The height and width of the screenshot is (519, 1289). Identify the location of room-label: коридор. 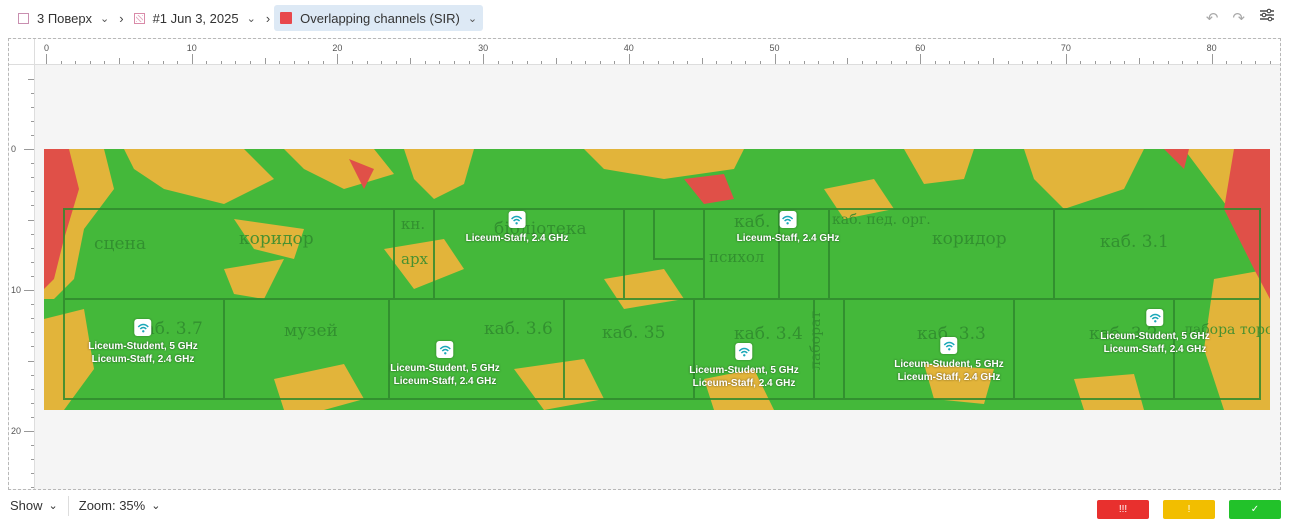
(276, 239).